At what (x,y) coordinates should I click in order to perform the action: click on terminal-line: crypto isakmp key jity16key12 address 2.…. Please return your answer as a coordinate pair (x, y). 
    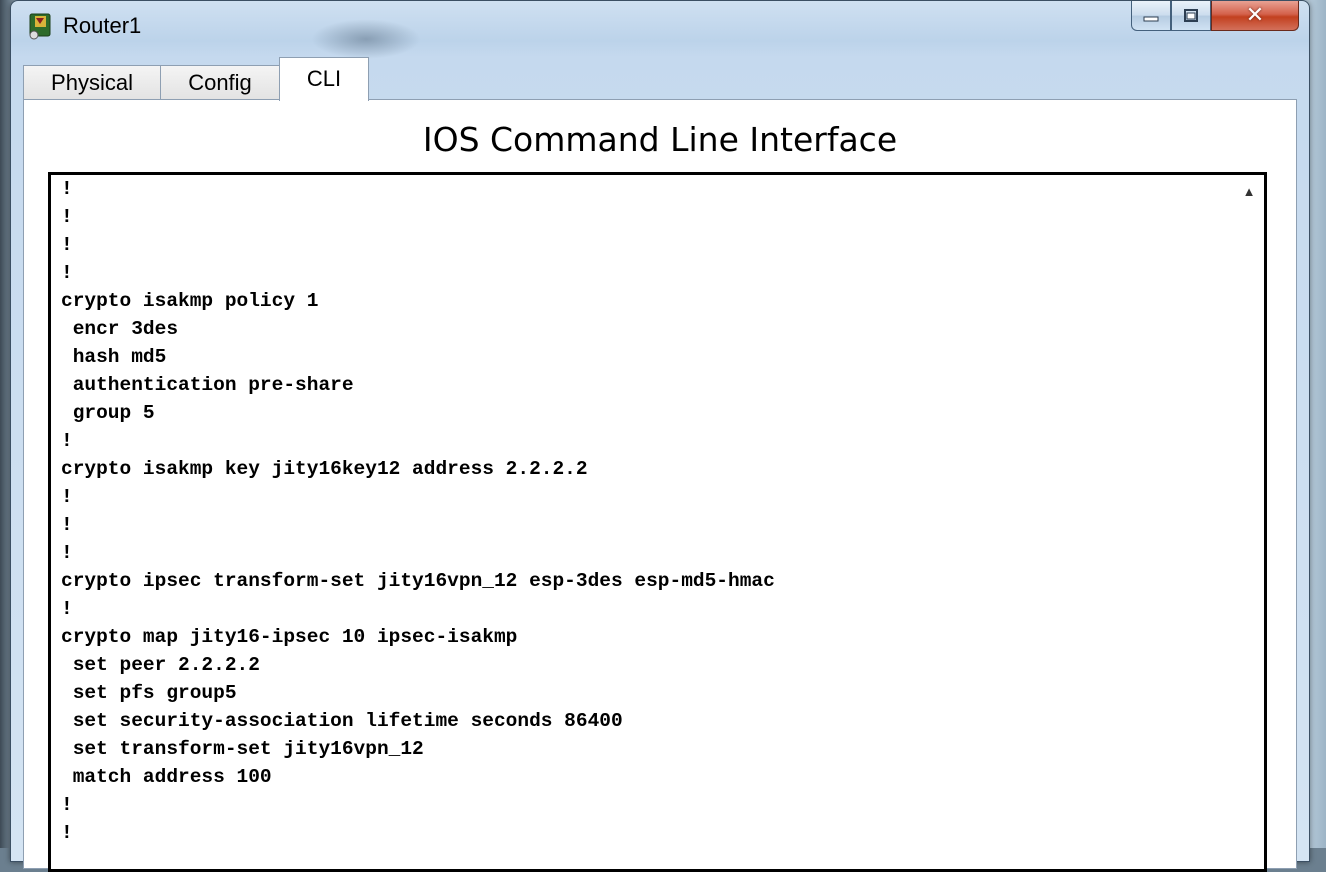
    Looking at the image, I should click on (324, 469).